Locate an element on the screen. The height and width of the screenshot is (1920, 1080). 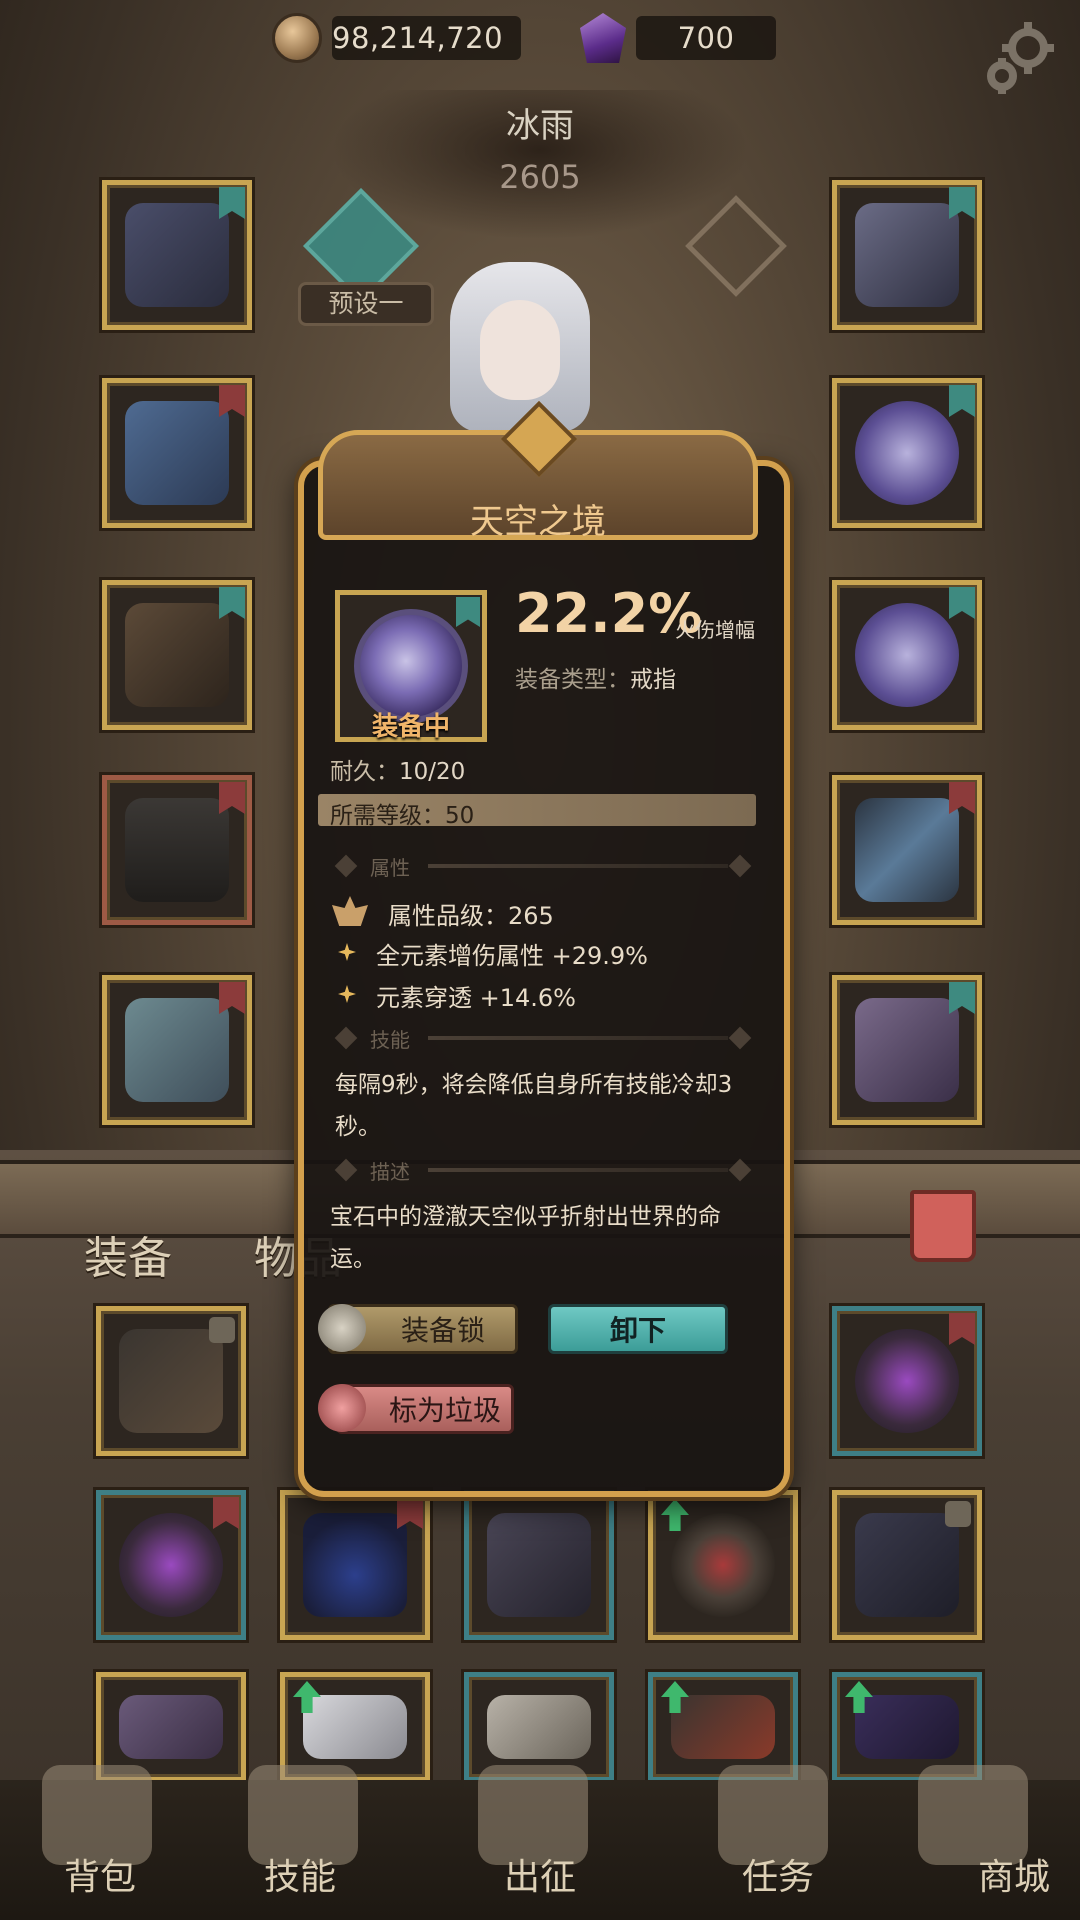
upgrade-arrow-icon is located at coordinates (675, 1515).